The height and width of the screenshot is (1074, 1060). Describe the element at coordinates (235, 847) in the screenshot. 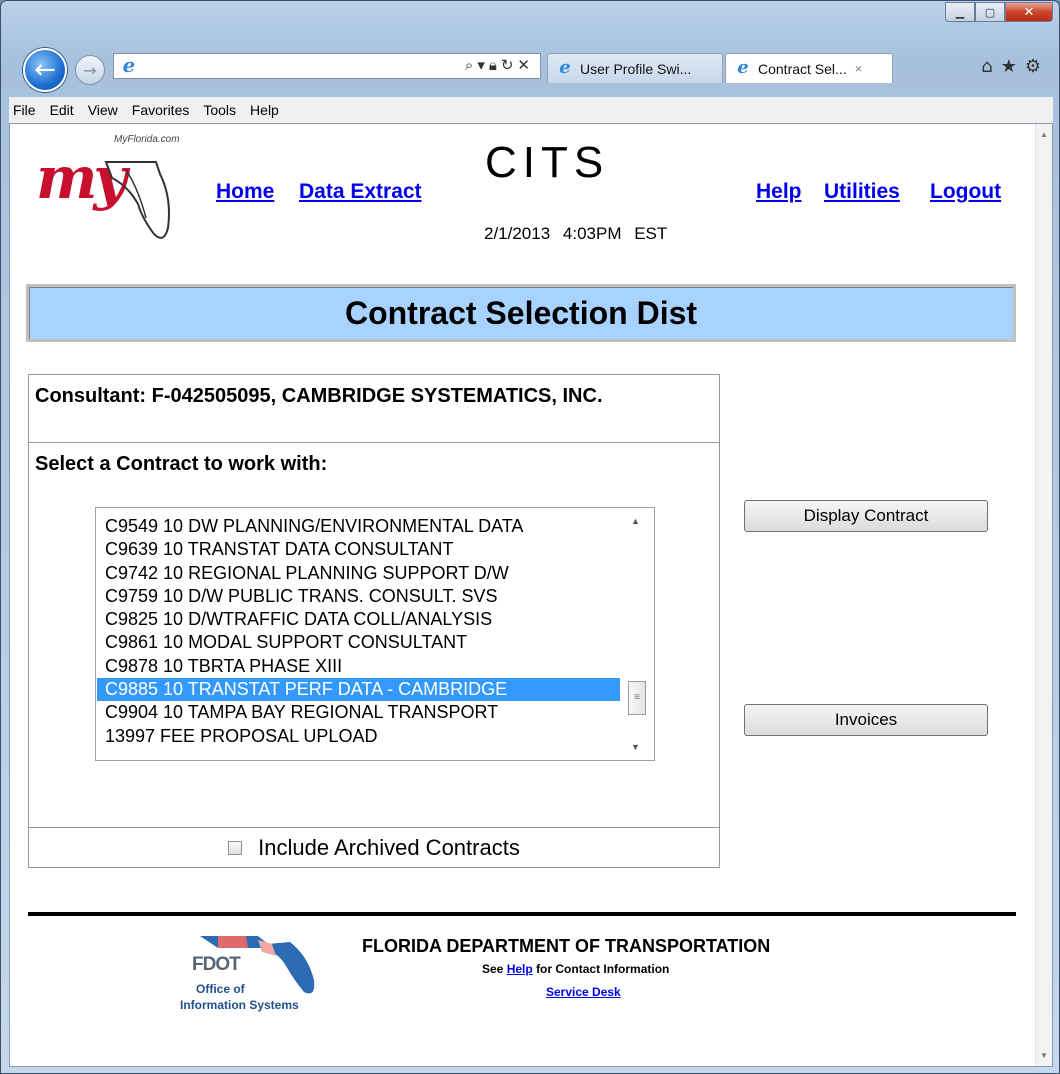

I see `include-archived-checkbox` at that location.